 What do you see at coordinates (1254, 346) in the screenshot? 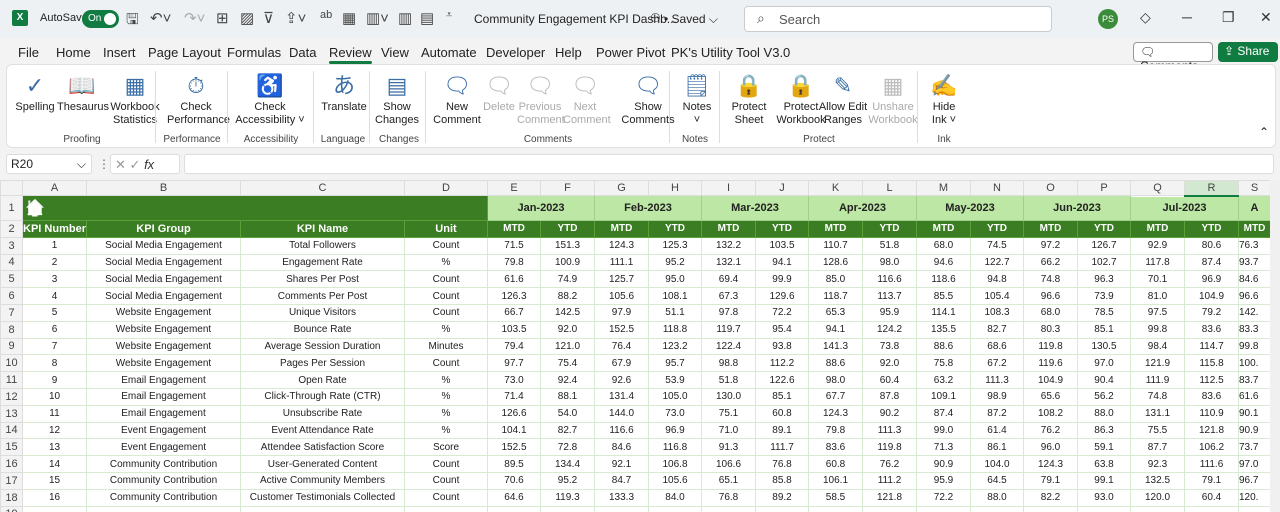
I see `mtd-cell: 99.8` at bounding box center [1254, 346].